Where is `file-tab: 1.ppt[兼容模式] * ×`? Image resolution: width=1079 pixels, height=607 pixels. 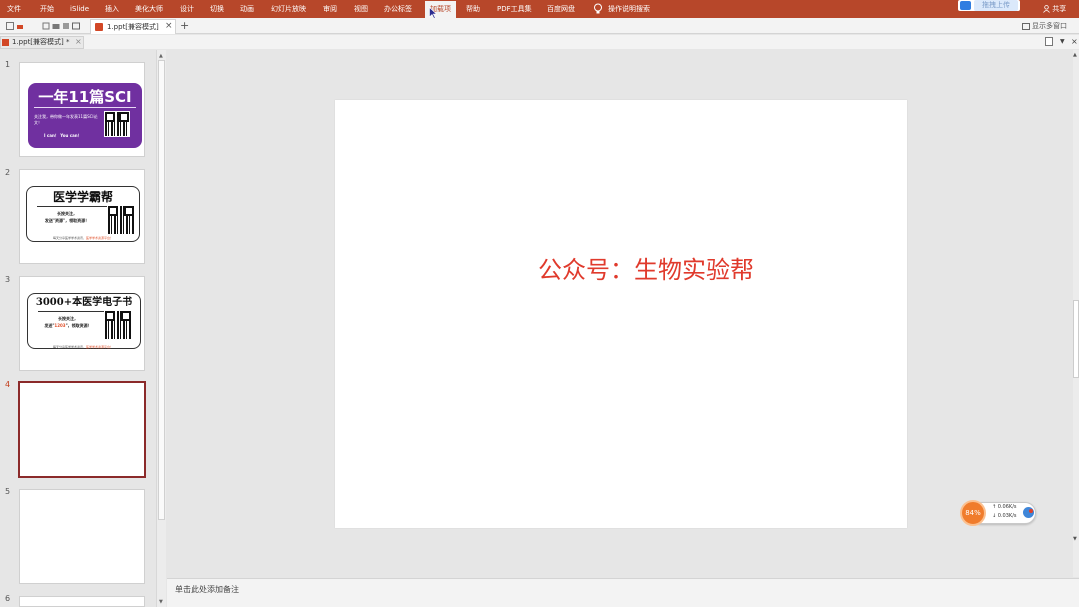
file-tab: 1.ppt[兼容模式] * × is located at coordinates (42, 42).